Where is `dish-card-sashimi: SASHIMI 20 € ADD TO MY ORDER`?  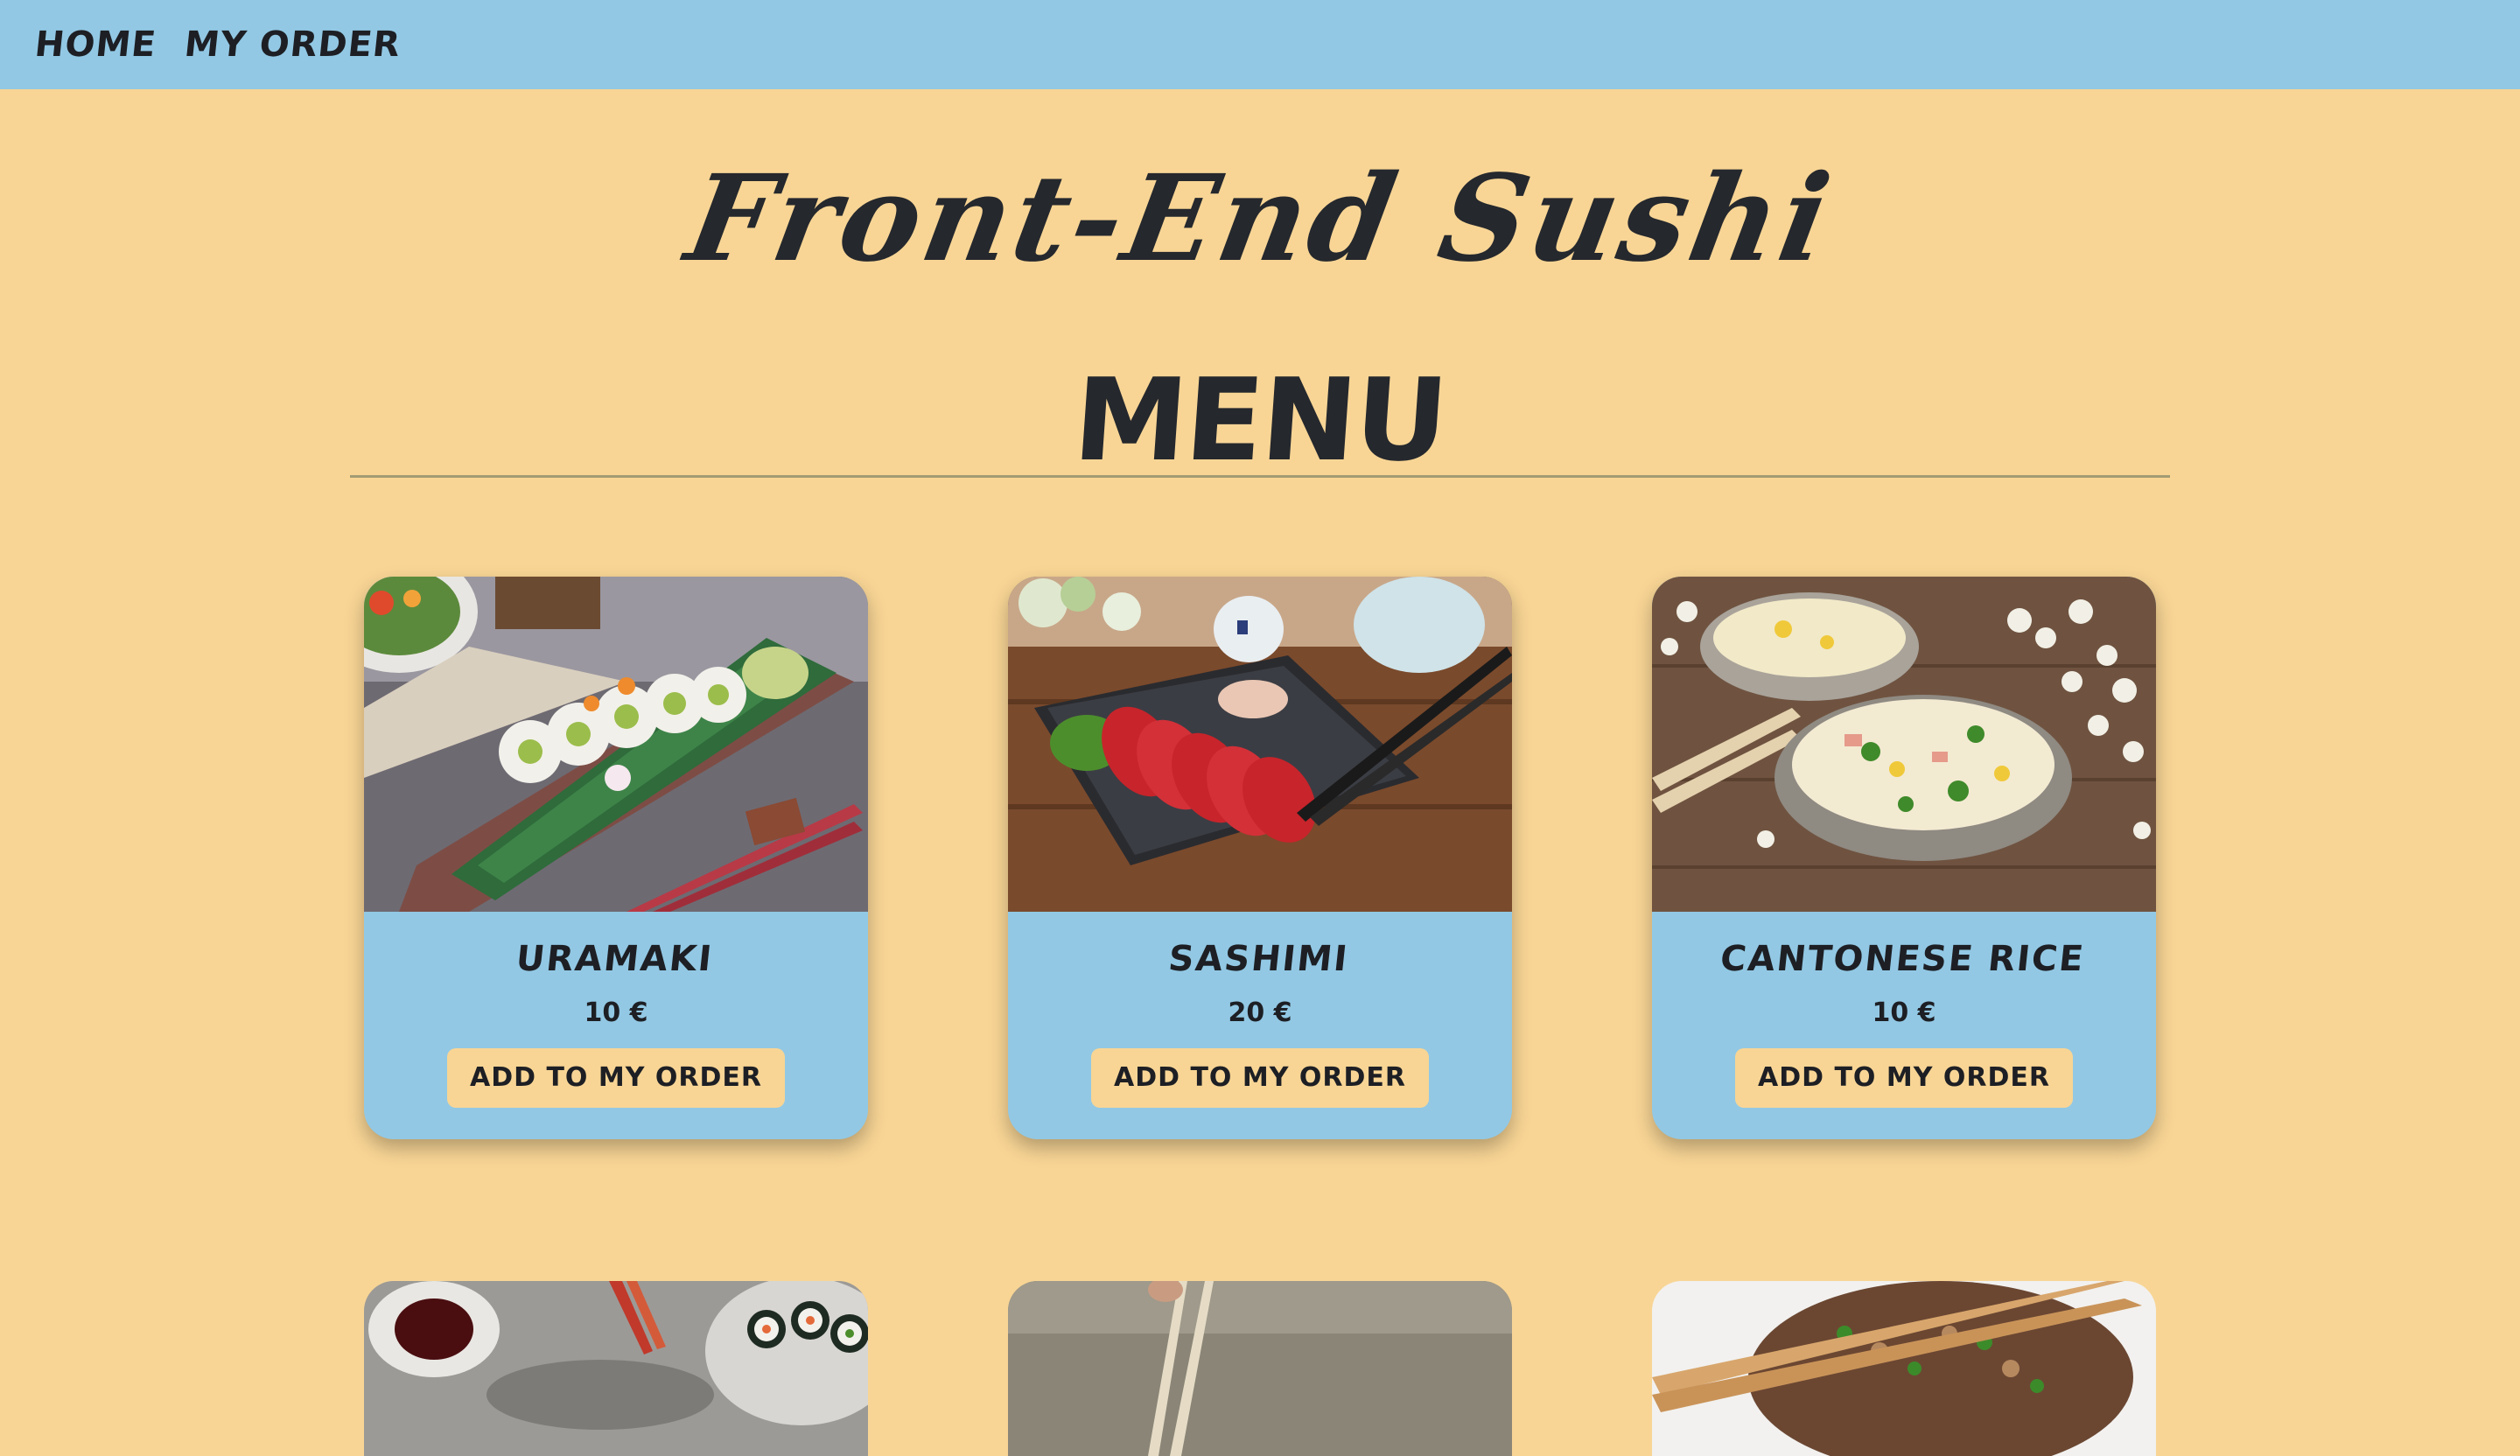 dish-card-sashimi: SASHIMI 20 € ADD TO MY ORDER is located at coordinates (1260, 858).